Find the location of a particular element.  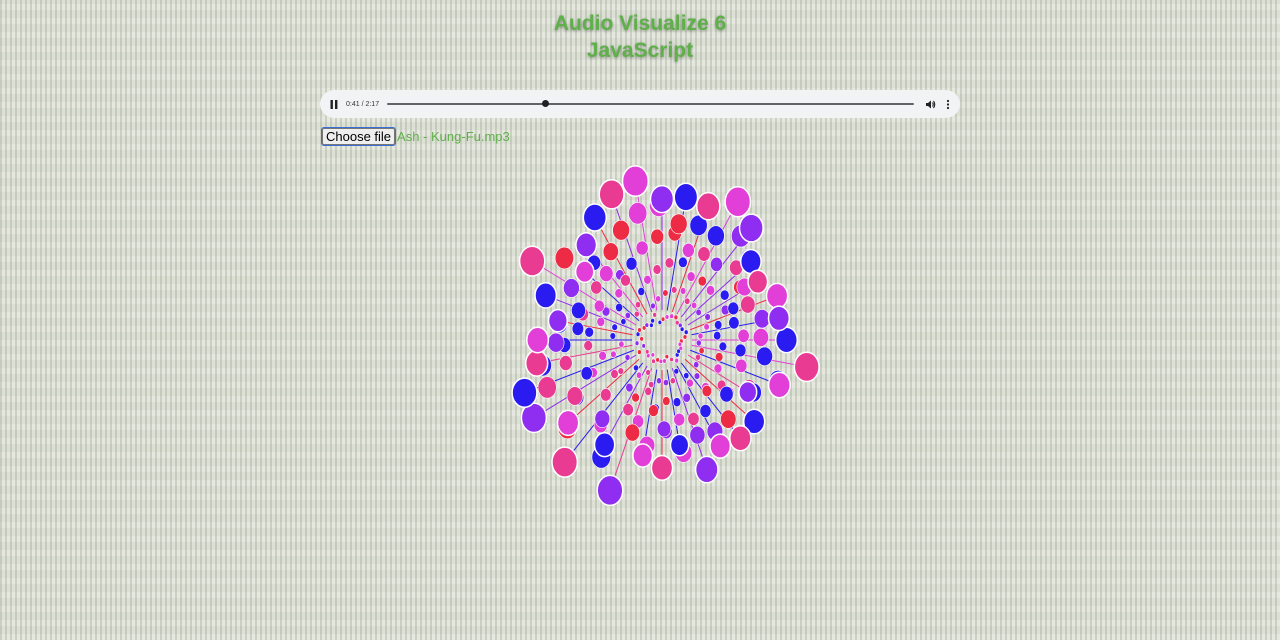

volume-button is located at coordinates (930, 104).